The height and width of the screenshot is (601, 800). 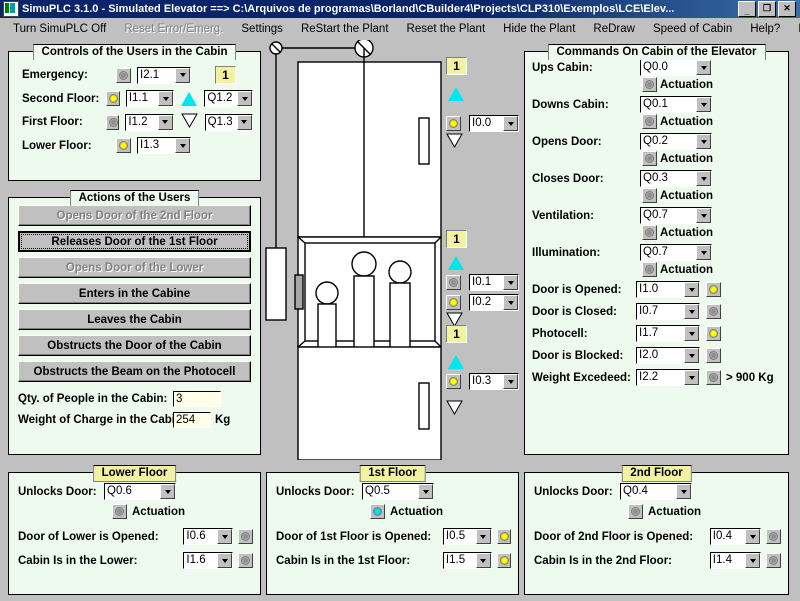 I want to click on first-floor-address-combo: I1.2, so click(x=149, y=122).